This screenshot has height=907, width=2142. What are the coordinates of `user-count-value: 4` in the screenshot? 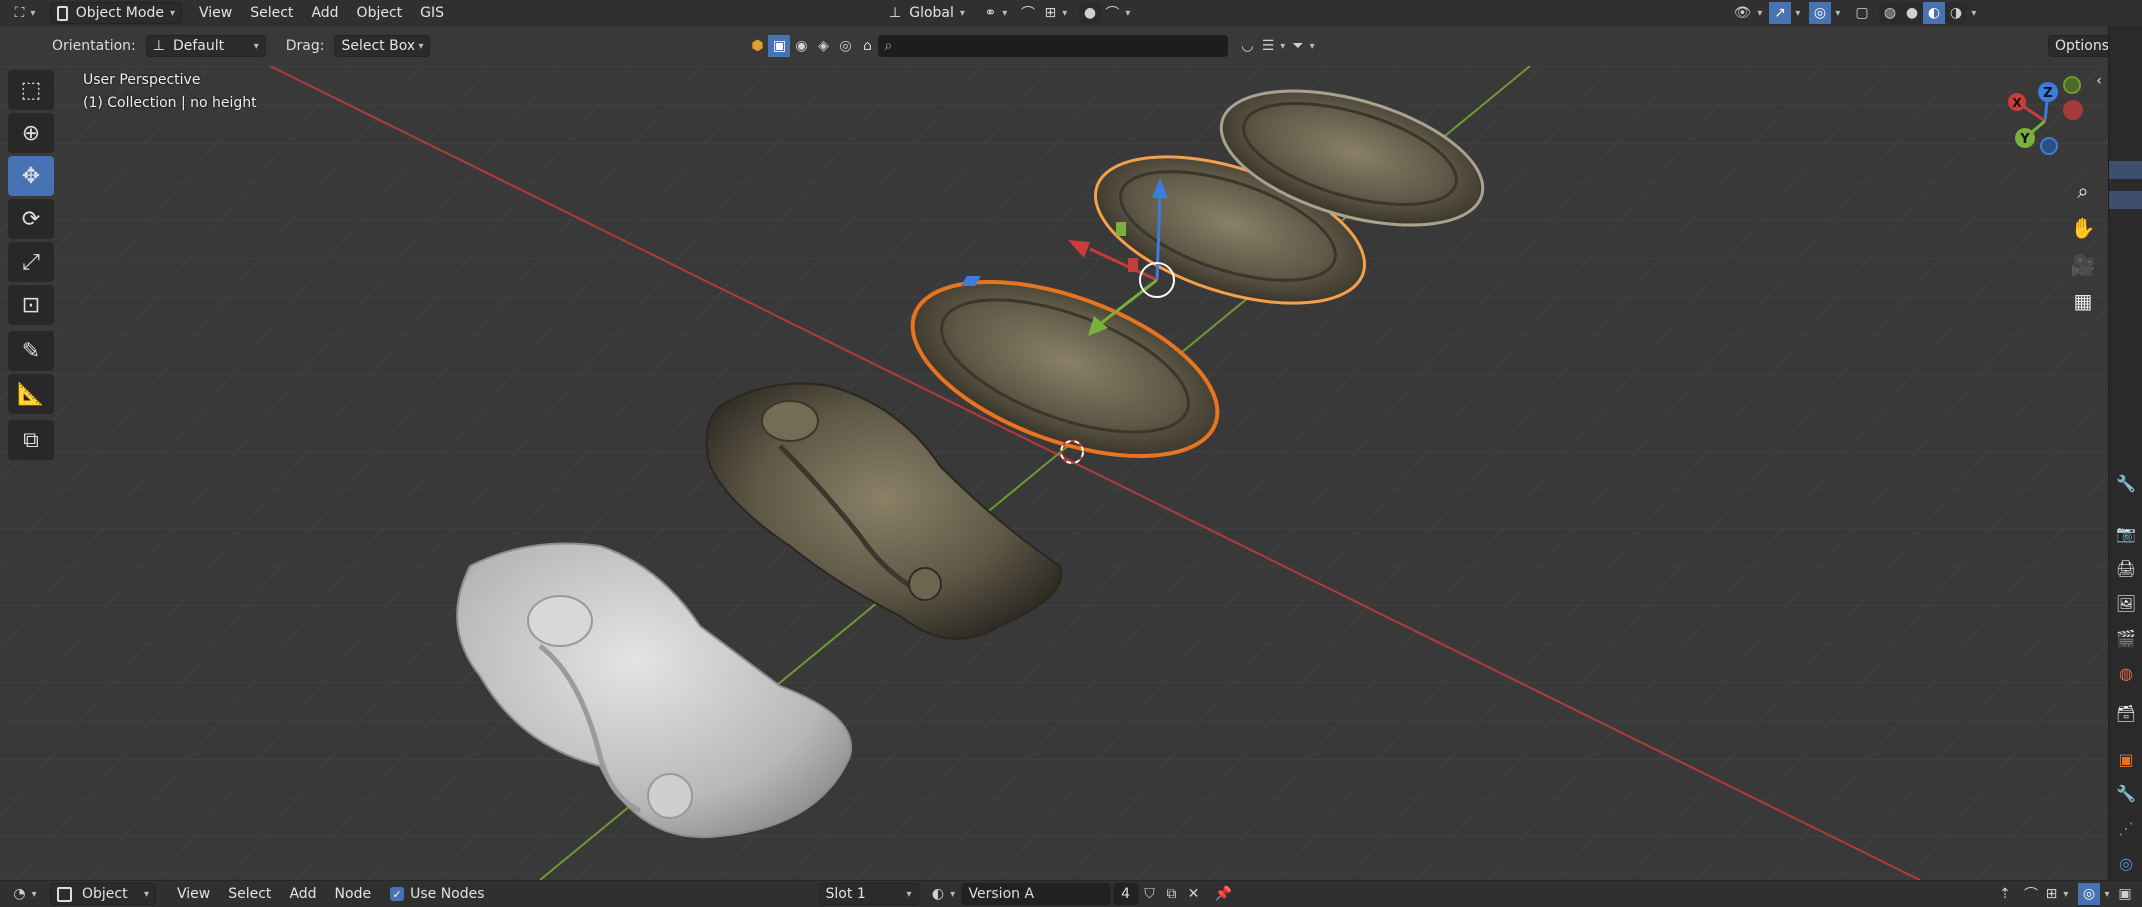 It's located at (1125, 894).